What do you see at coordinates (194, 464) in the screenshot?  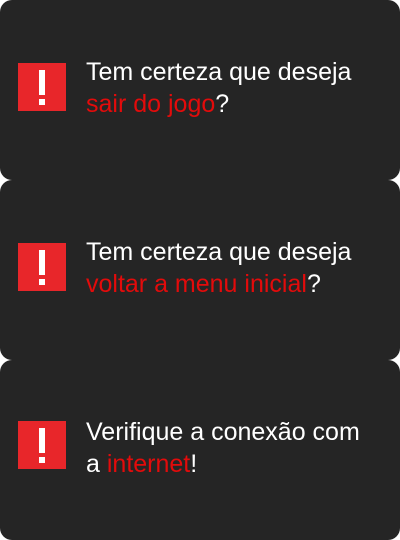 I see `message-punctuation: !` at bounding box center [194, 464].